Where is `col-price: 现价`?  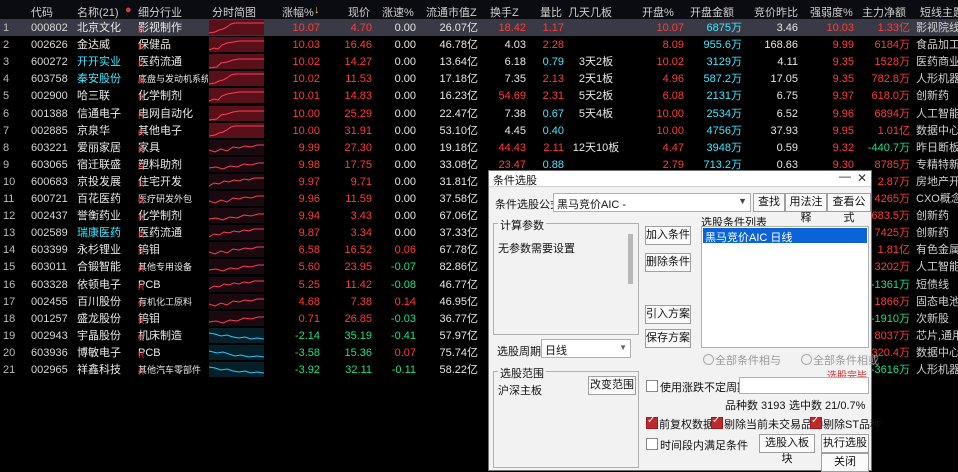
col-price: 现价 is located at coordinates (359, 11).